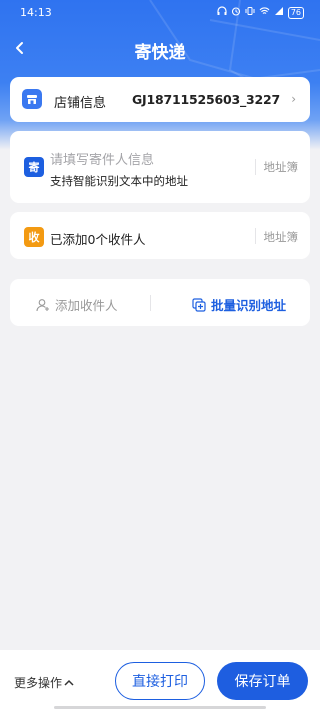 This screenshot has height=711, width=320. I want to click on home-indicator, so click(160, 707).